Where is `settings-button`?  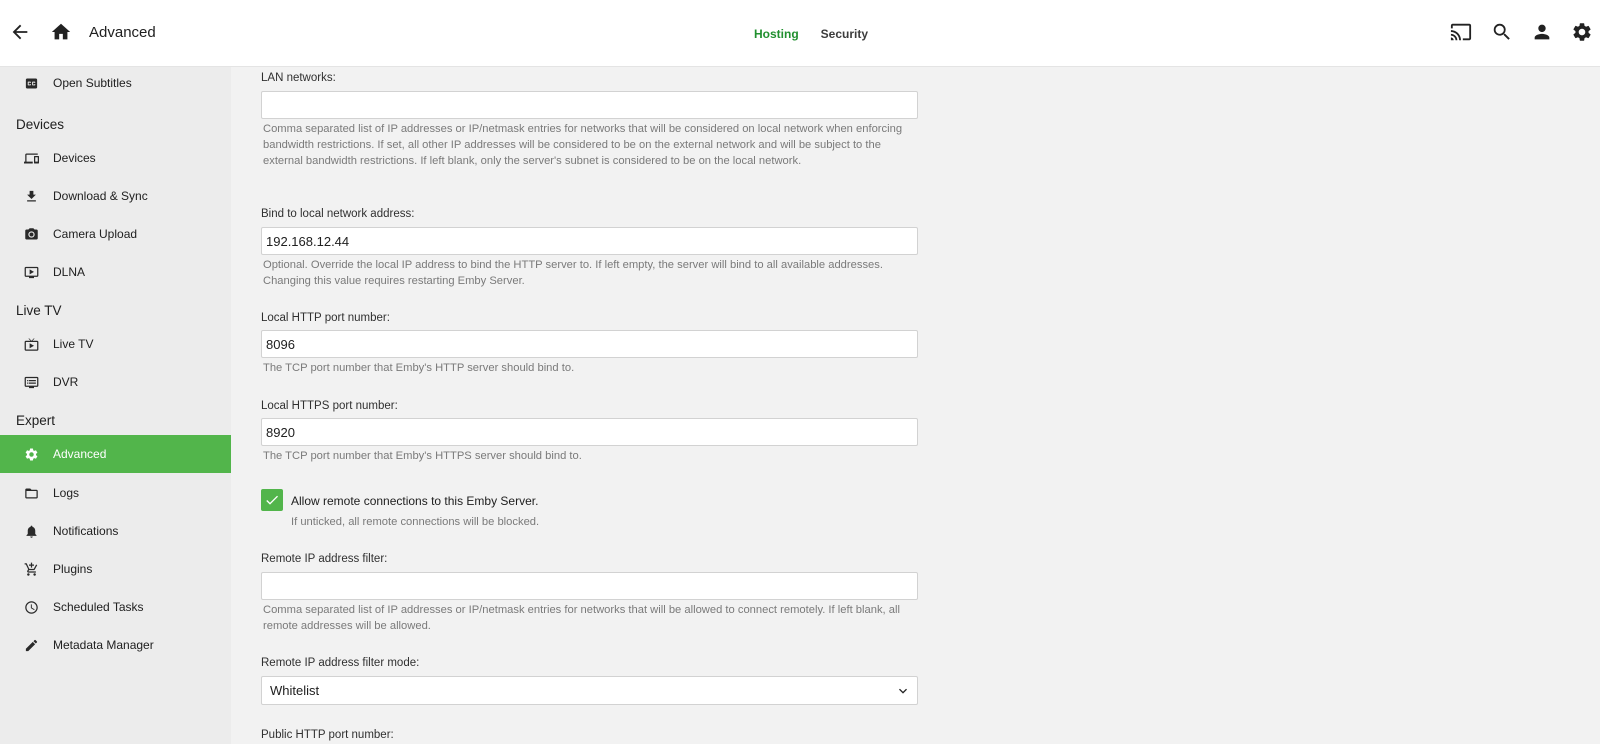 settings-button is located at coordinates (1582, 32).